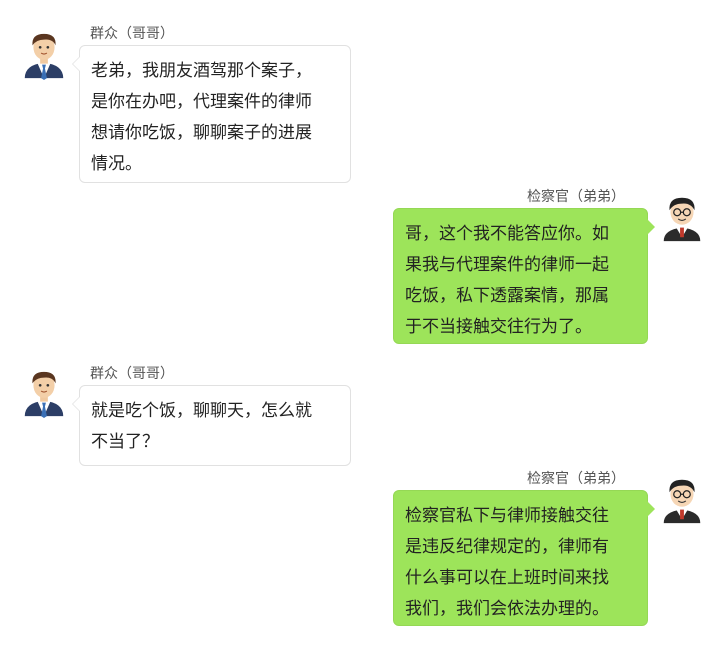 This screenshot has height=654, width=712. Describe the element at coordinates (498, 327) in the screenshot. I see `message-line: 于不当接触交往行为了。` at that location.